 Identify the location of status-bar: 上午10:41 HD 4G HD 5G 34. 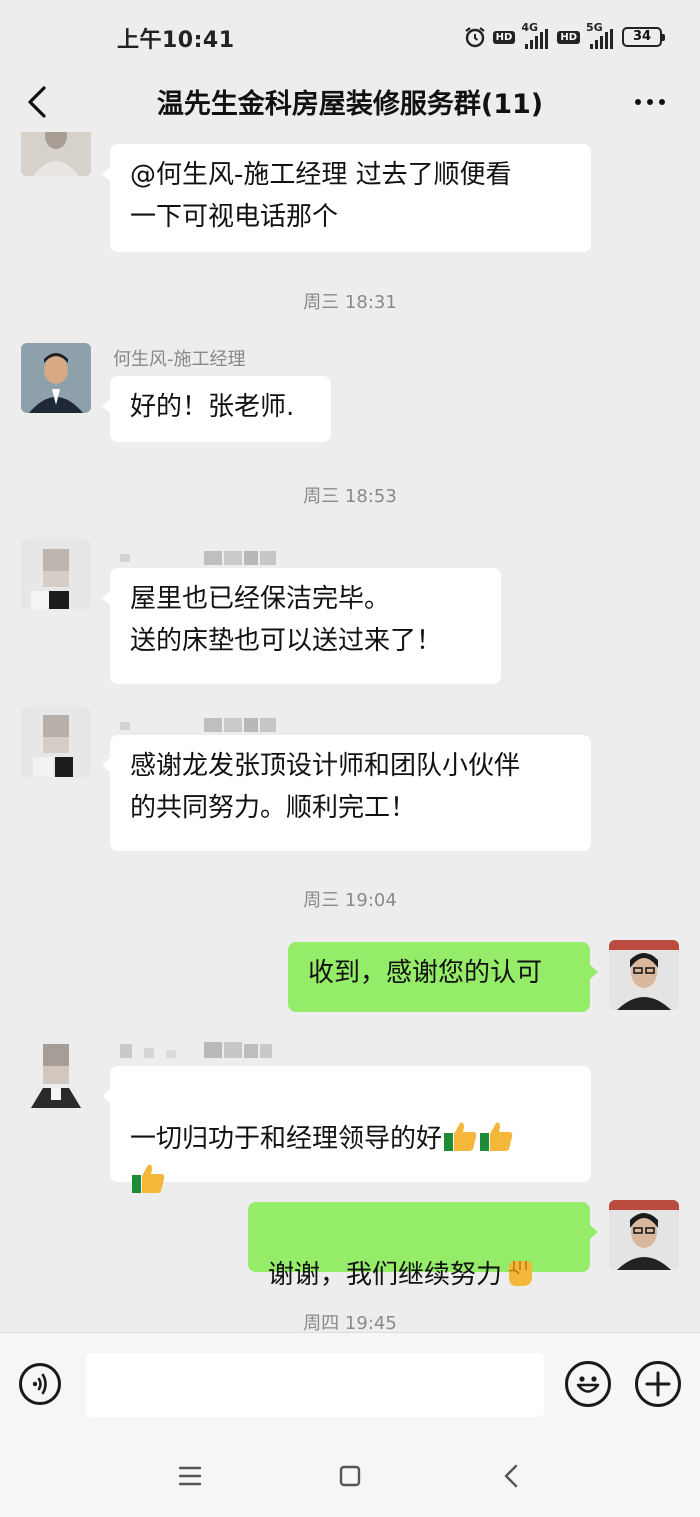
(350, 36).